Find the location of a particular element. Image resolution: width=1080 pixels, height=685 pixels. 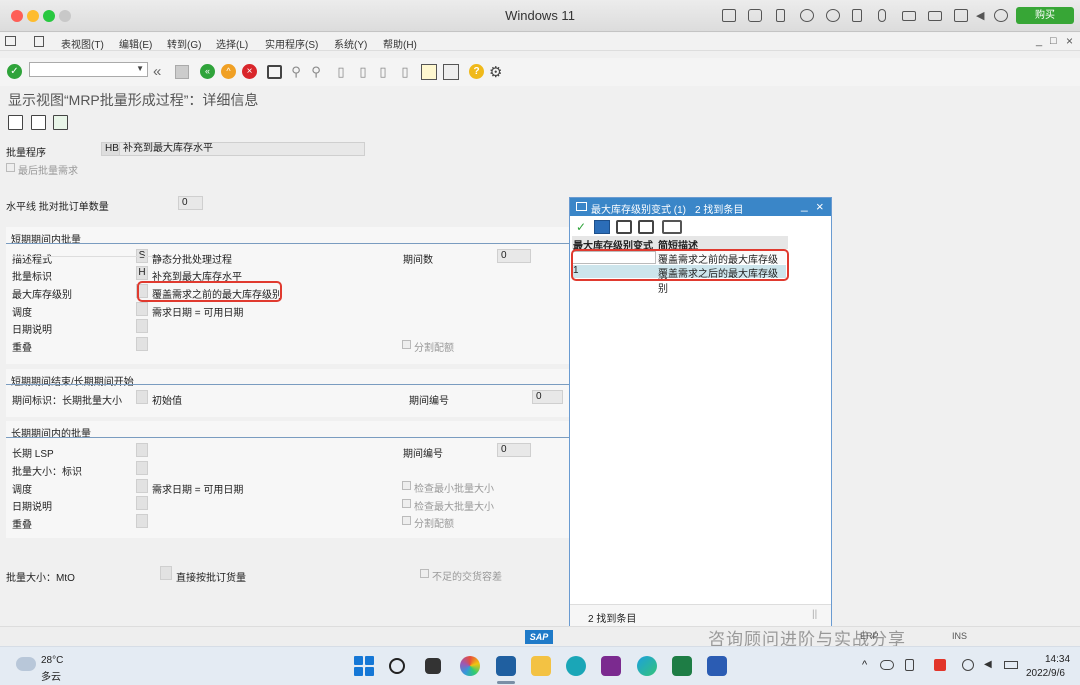

wifi-icon is located at coordinates (968, 665).